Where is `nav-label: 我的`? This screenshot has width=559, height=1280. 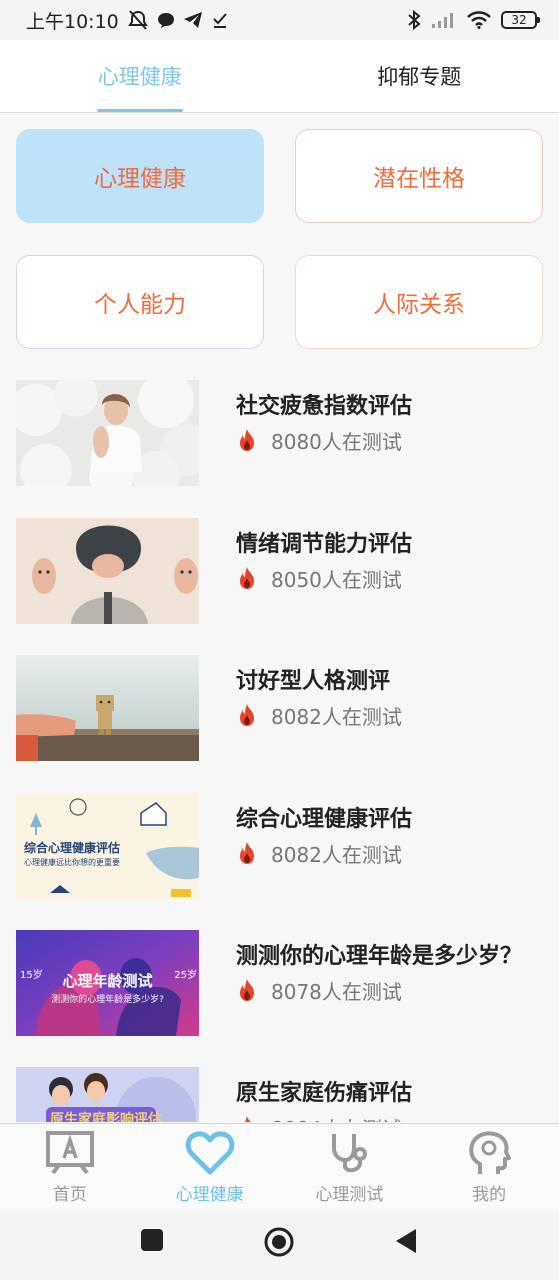
nav-label: 我的 is located at coordinates (489, 1195).